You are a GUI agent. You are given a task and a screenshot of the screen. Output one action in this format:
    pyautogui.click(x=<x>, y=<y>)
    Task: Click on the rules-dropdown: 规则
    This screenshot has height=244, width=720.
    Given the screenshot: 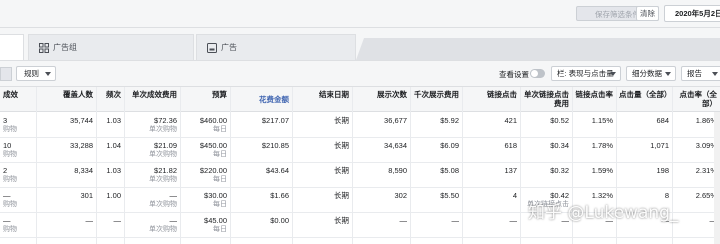 What is the action you would take?
    pyautogui.click(x=36, y=73)
    